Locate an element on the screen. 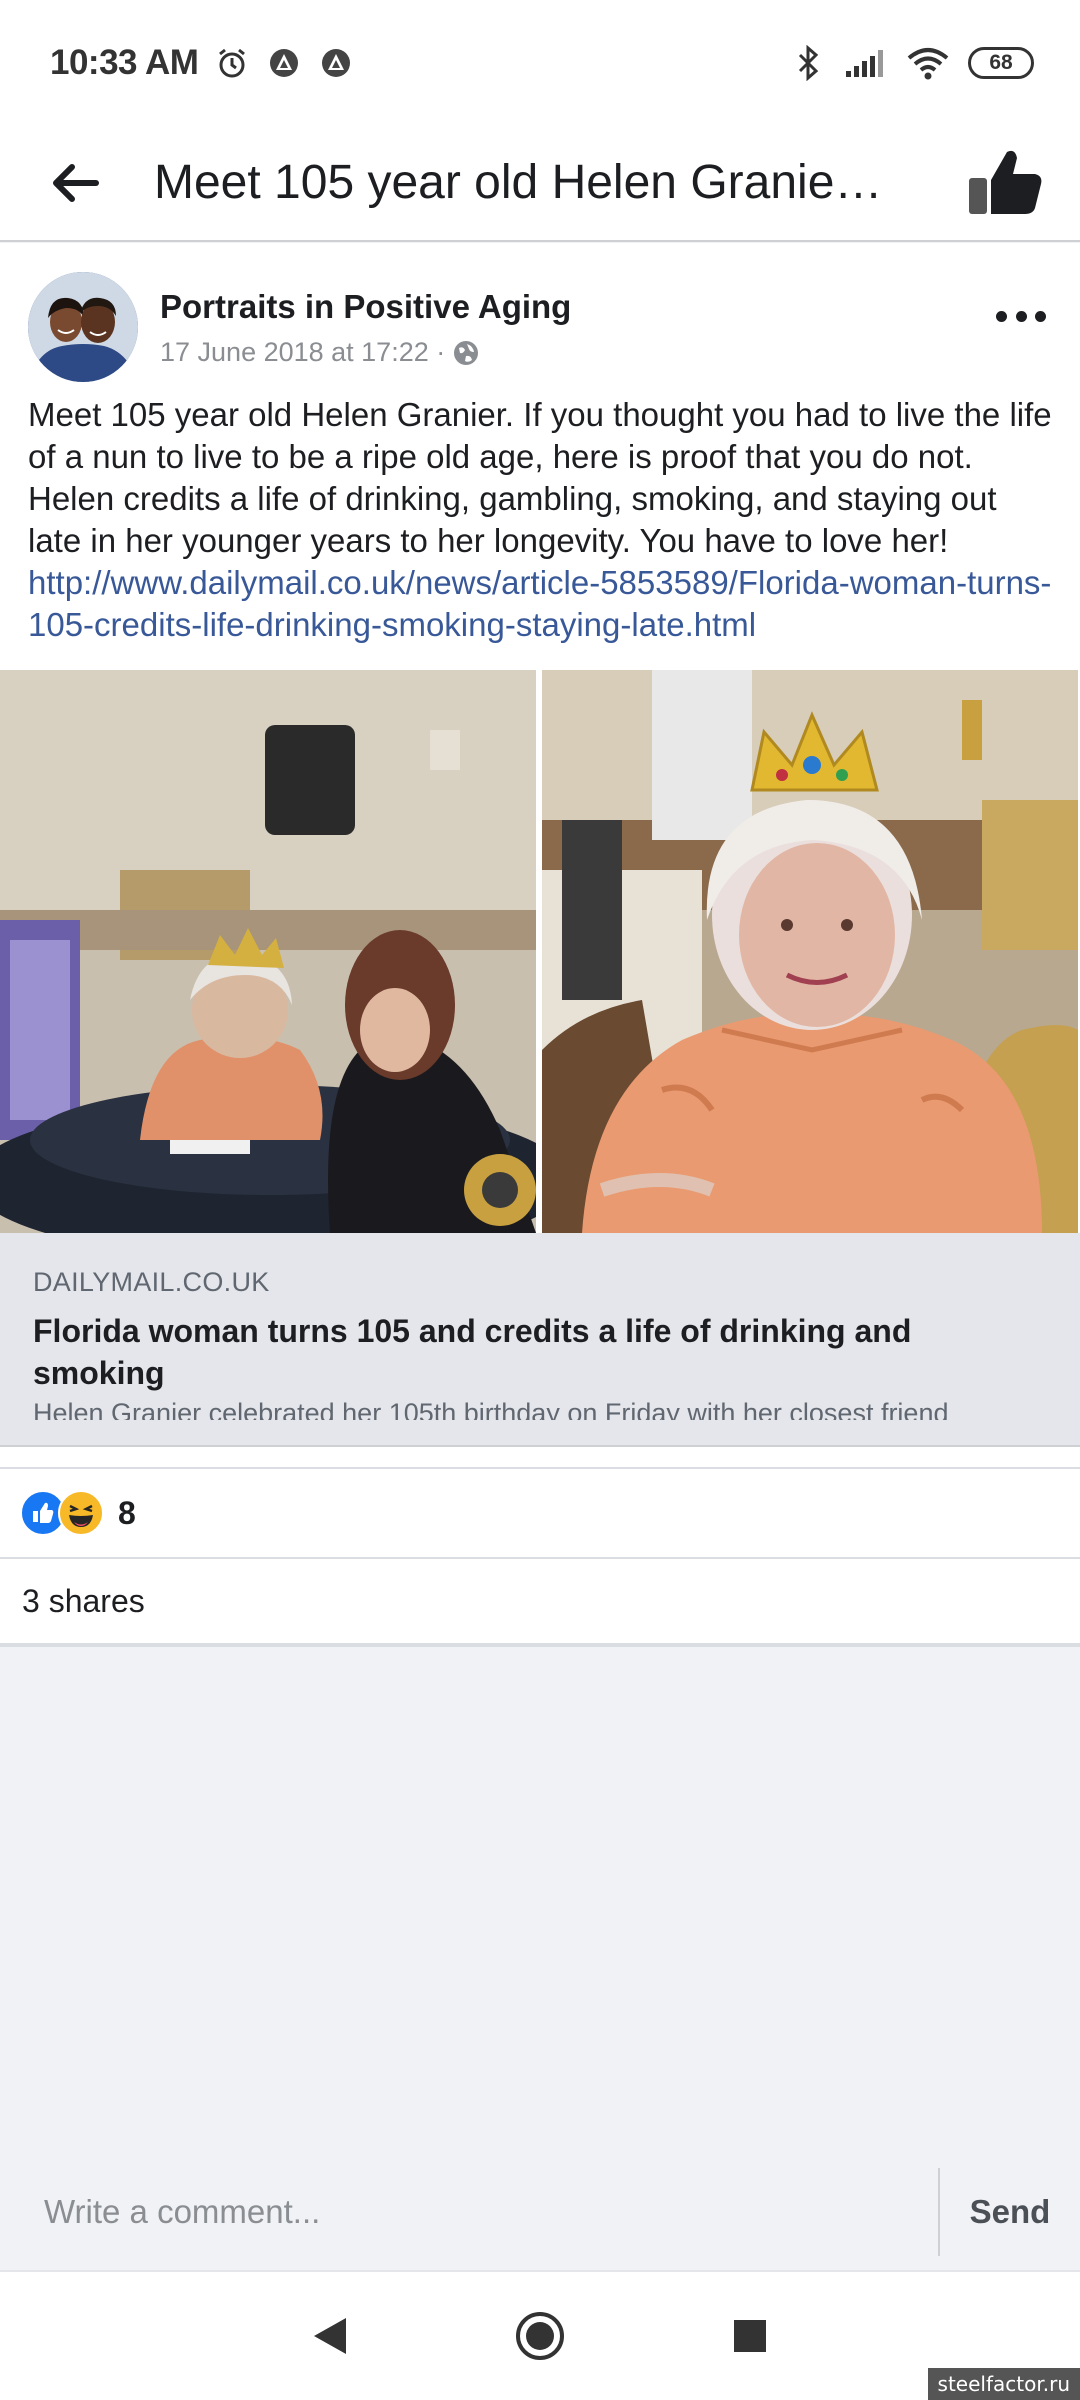 The height and width of the screenshot is (2400, 1080). shares-count: 3 shares is located at coordinates (540, 1603).